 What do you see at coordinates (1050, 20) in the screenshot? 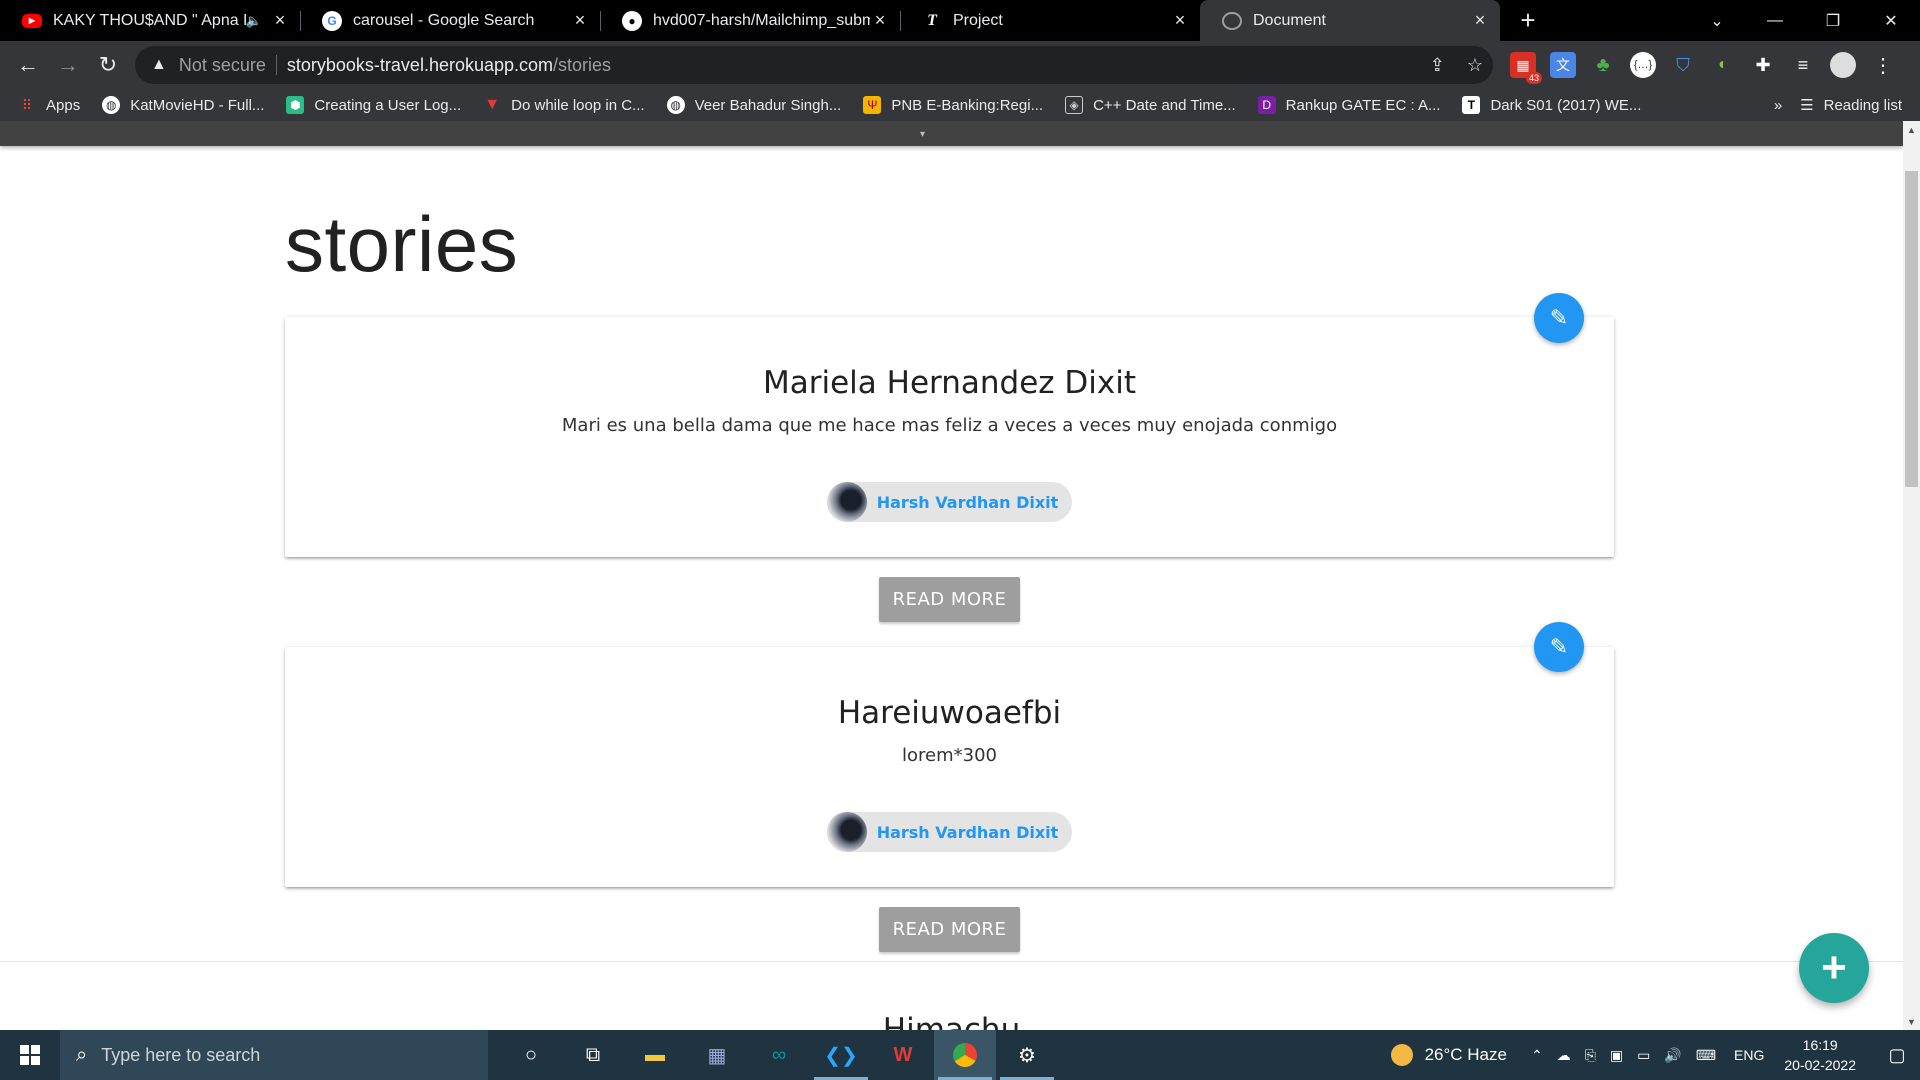
I see `tab-project: T Project ×` at bounding box center [1050, 20].